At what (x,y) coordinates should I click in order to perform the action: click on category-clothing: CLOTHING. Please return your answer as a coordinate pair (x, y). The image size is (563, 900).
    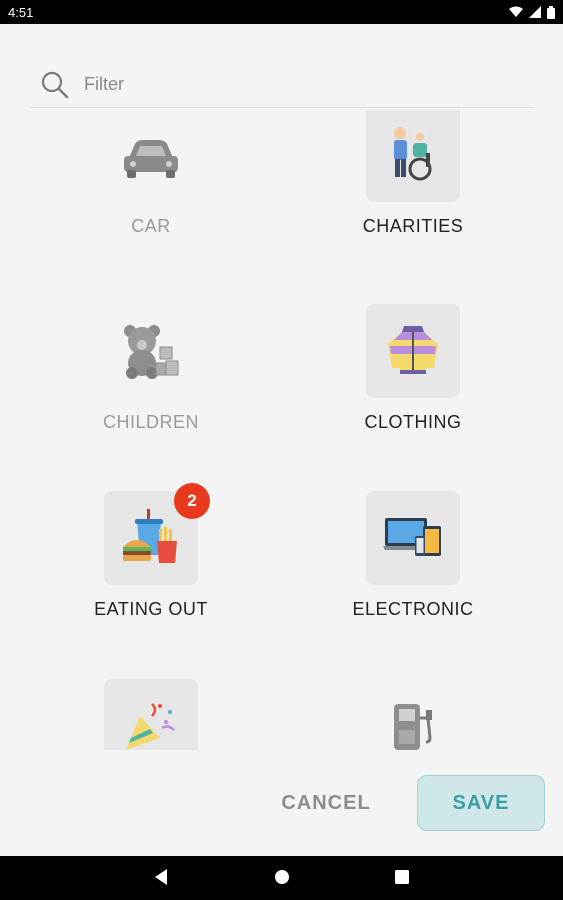
    Looking at the image, I should click on (413, 374).